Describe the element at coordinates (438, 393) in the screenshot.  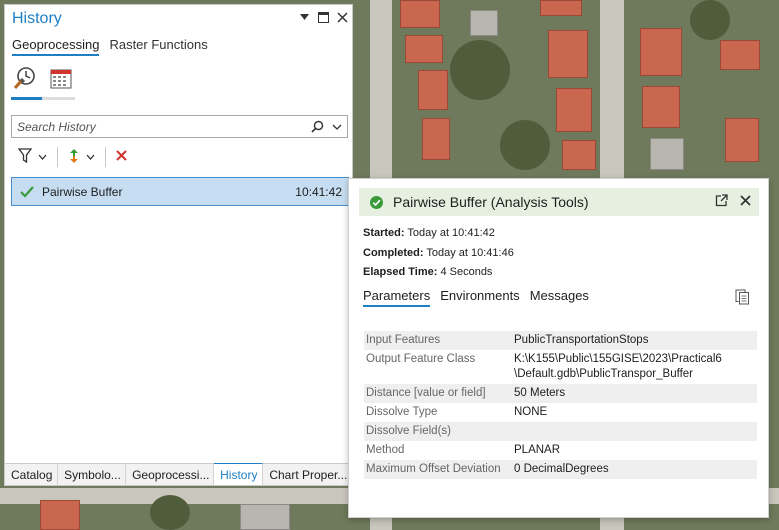
I see `parameter-name: Distance [value or field]` at that location.